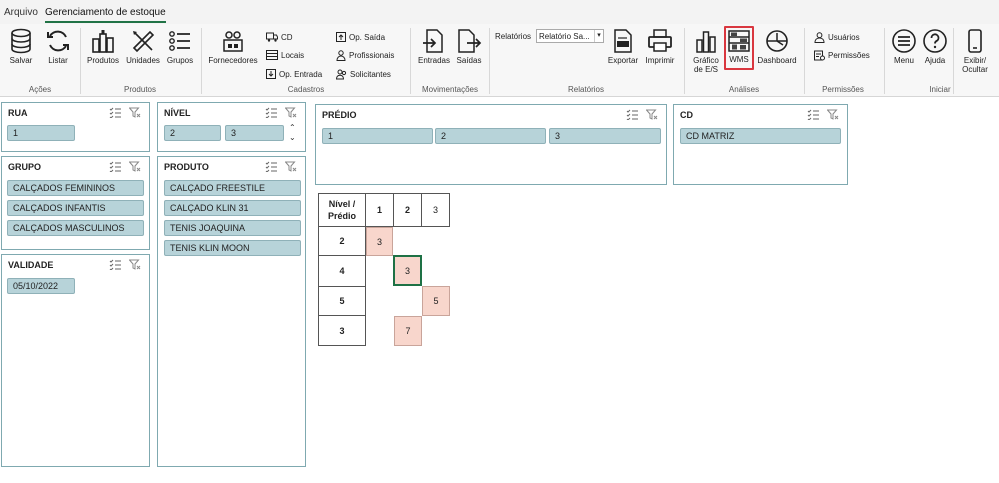  What do you see at coordinates (342, 330) in the screenshot?
I see `pivot-row-header: 3` at bounding box center [342, 330].